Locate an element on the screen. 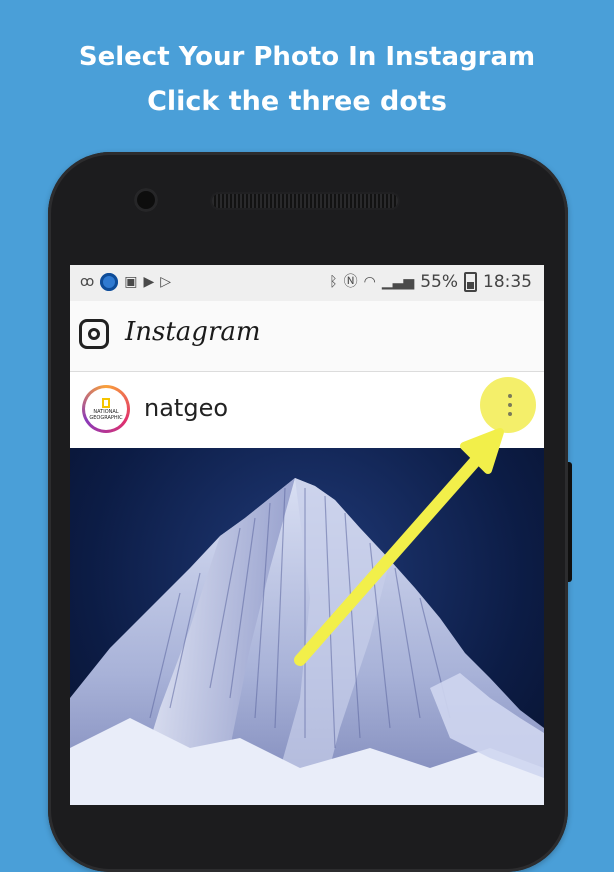  instagram-logo: Instagram is located at coordinates (193, 332).